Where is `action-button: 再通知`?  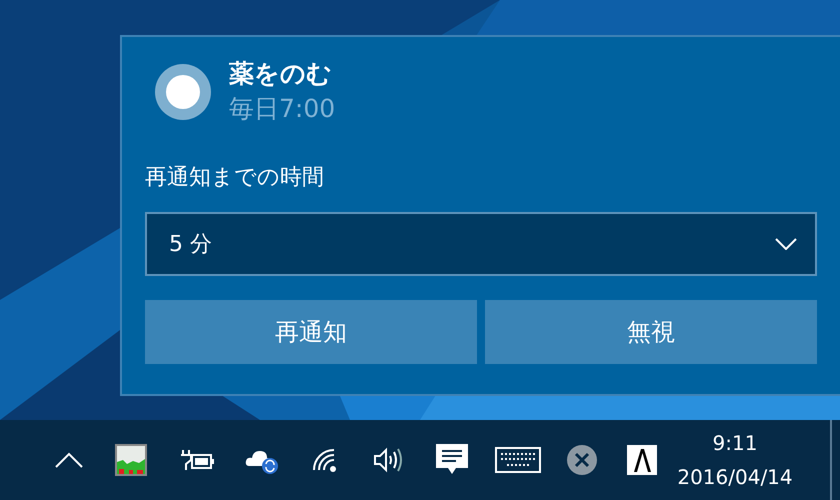
action-button: 再通知 is located at coordinates (311, 332).